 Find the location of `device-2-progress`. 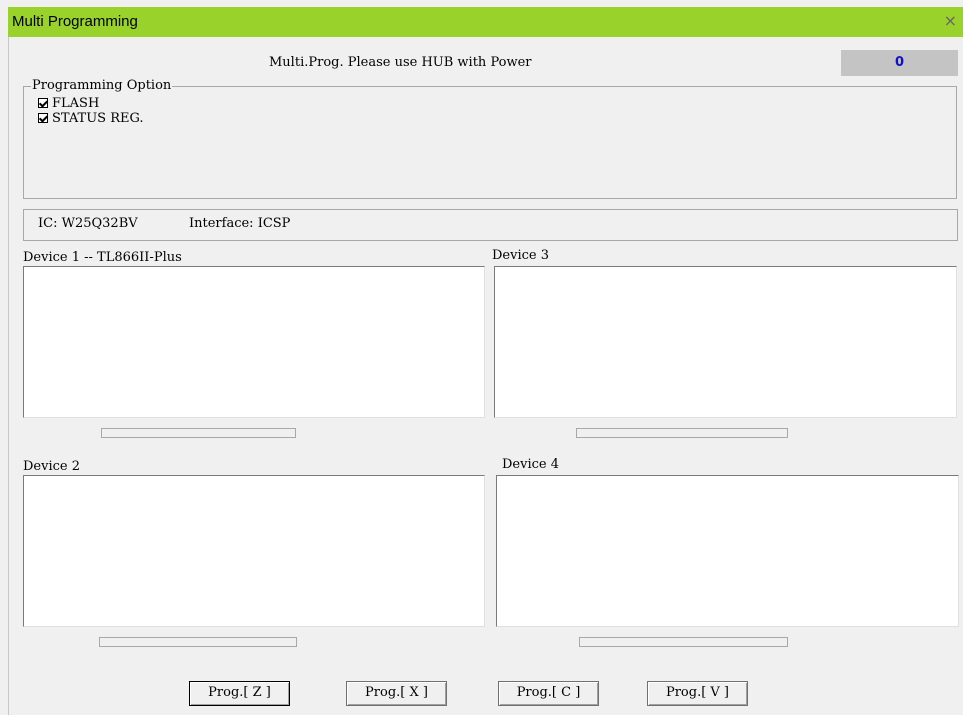

device-2-progress is located at coordinates (198, 642).